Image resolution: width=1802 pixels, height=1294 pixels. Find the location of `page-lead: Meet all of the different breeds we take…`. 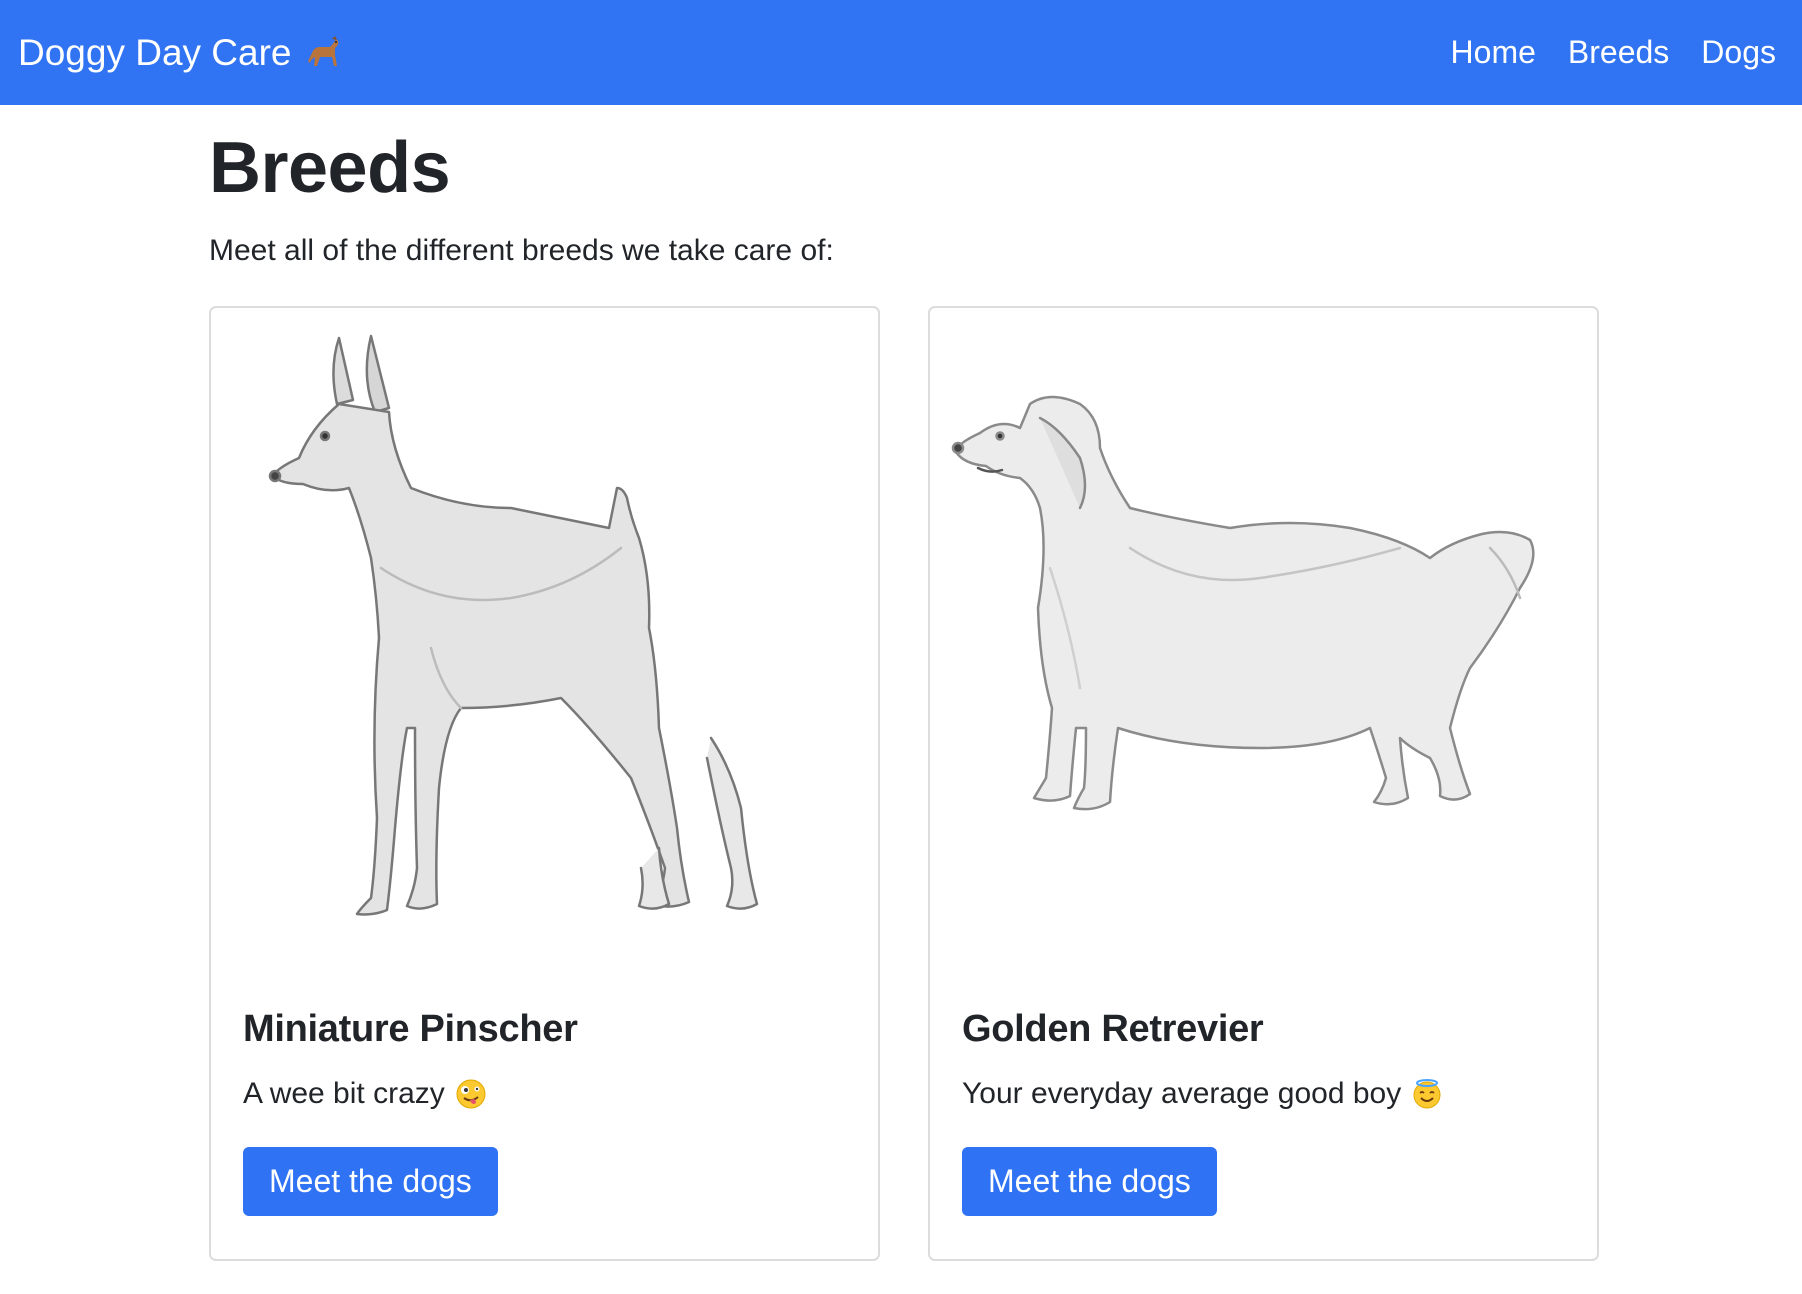

page-lead: Meet all of the different breeds we take… is located at coordinates (521, 251).